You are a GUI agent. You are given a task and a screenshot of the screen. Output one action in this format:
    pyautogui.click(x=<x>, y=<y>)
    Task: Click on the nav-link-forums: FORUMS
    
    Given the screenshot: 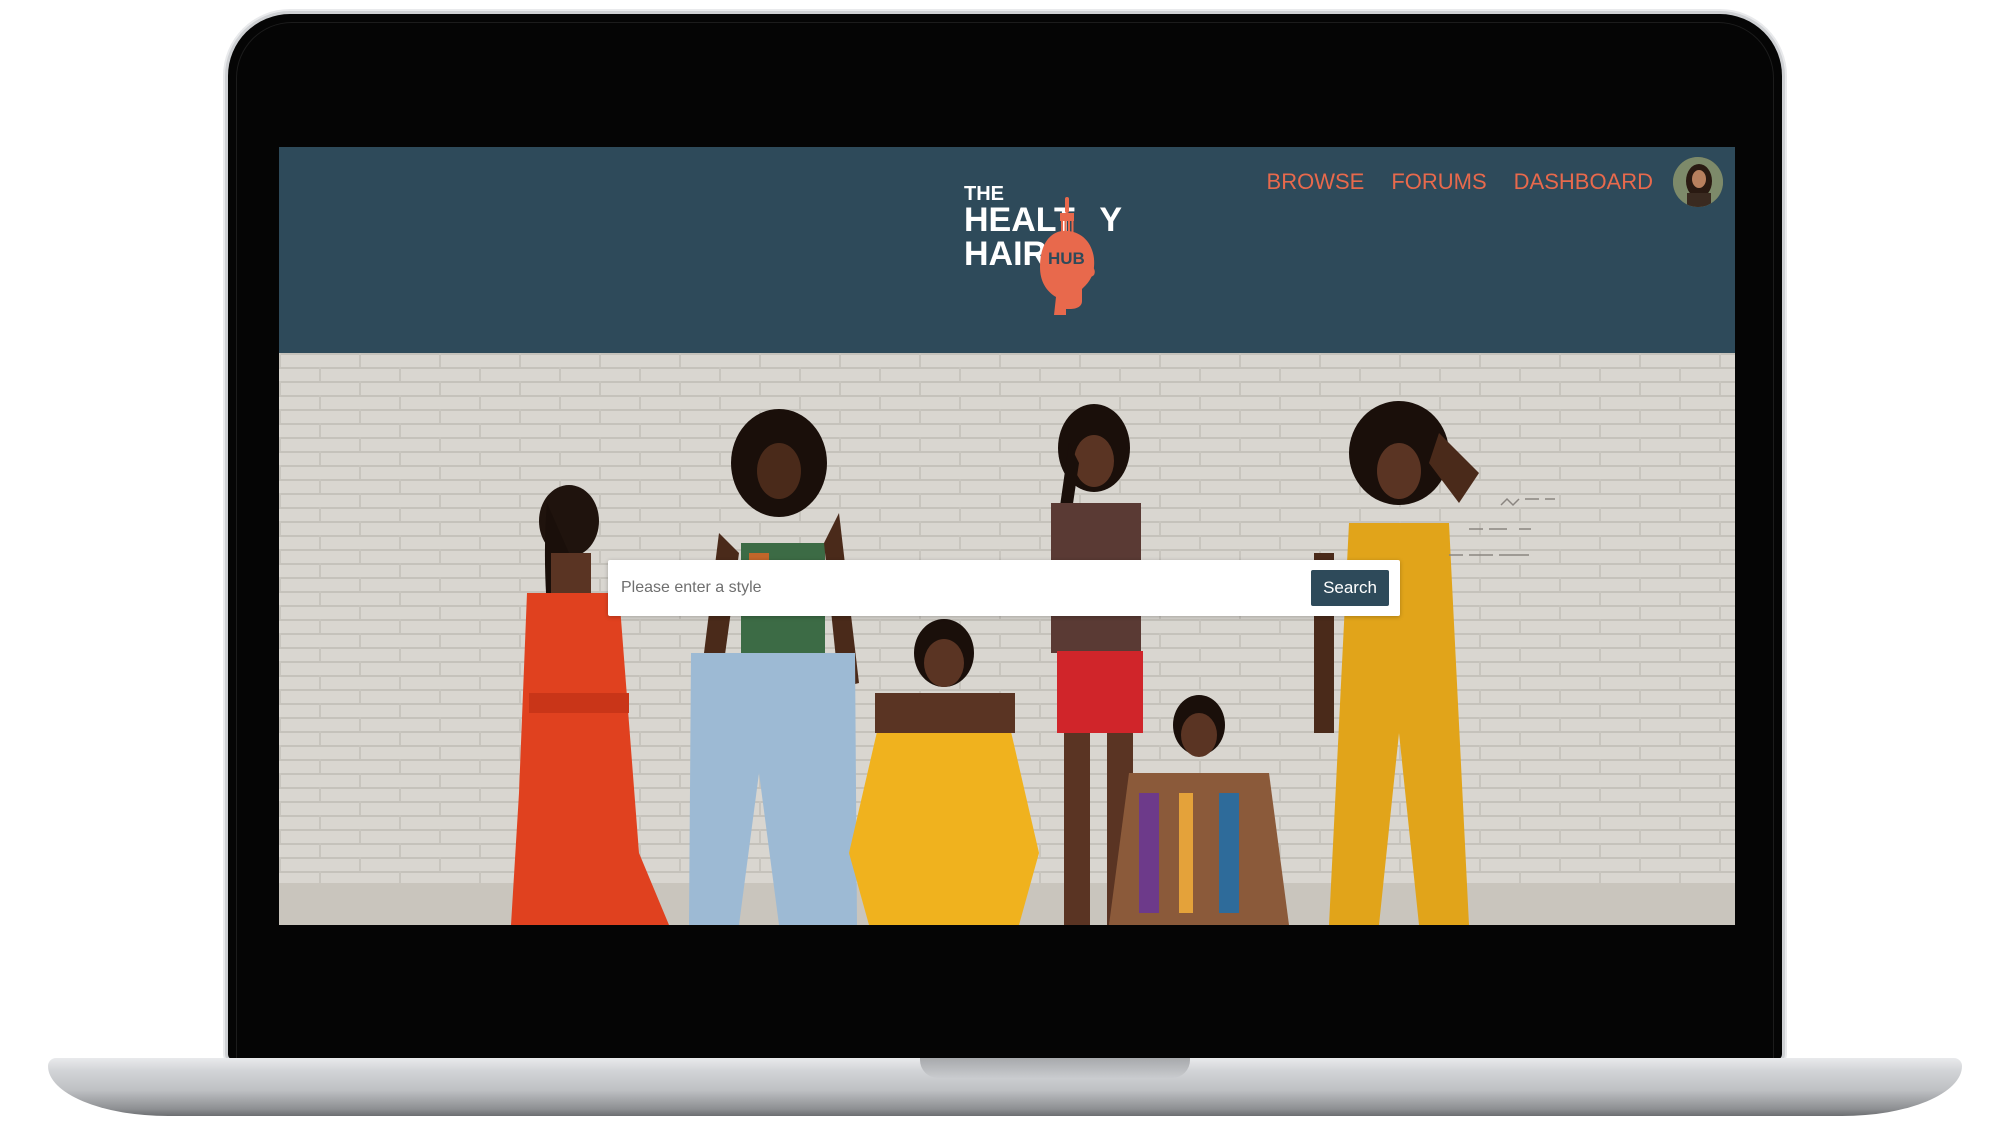 What is the action you would take?
    pyautogui.click(x=1438, y=182)
    